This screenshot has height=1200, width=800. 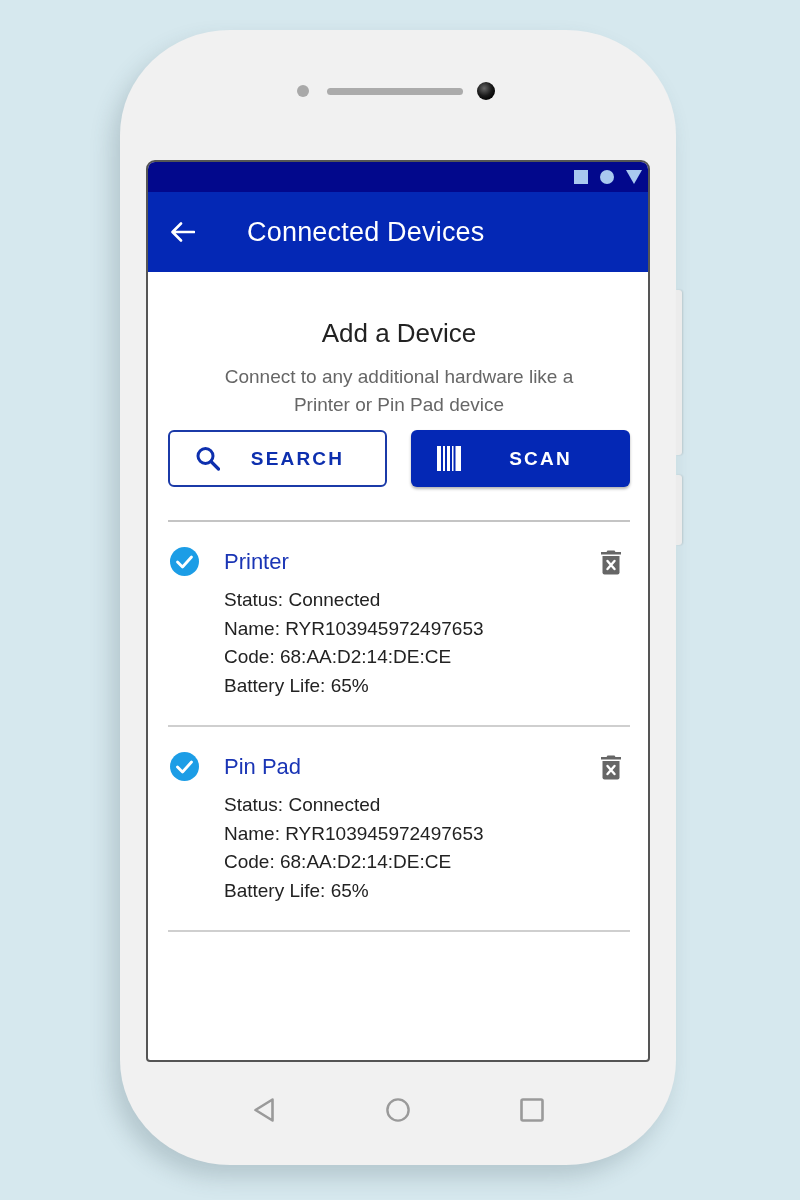 What do you see at coordinates (607, 177) in the screenshot?
I see `circle-status-icon` at bounding box center [607, 177].